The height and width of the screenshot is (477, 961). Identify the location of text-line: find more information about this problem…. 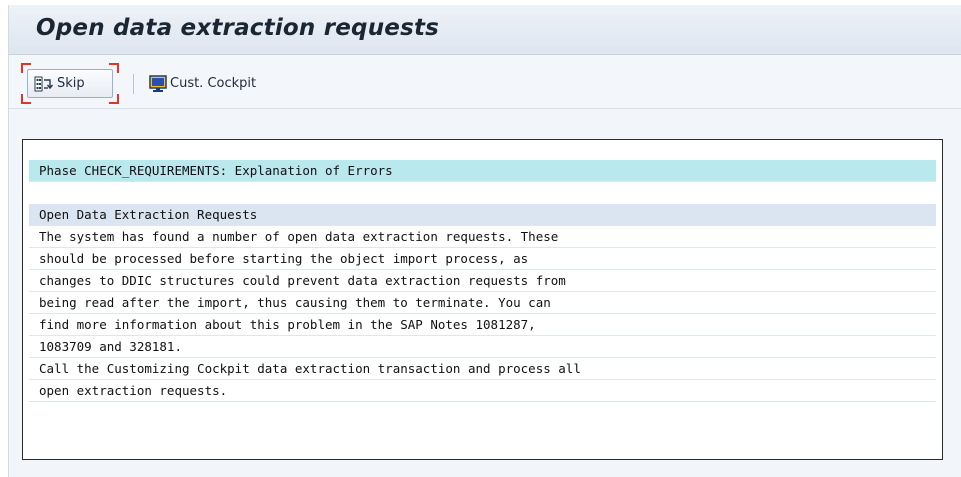
(482, 325).